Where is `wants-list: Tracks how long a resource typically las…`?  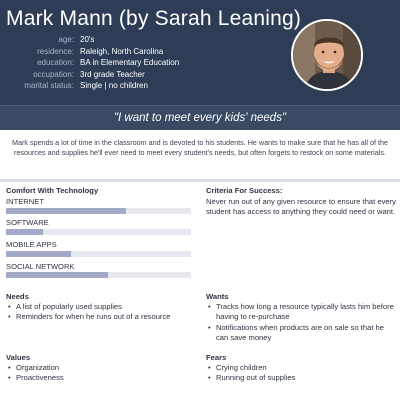 wants-list: Tracks how long a resource typically las… is located at coordinates (301, 323).